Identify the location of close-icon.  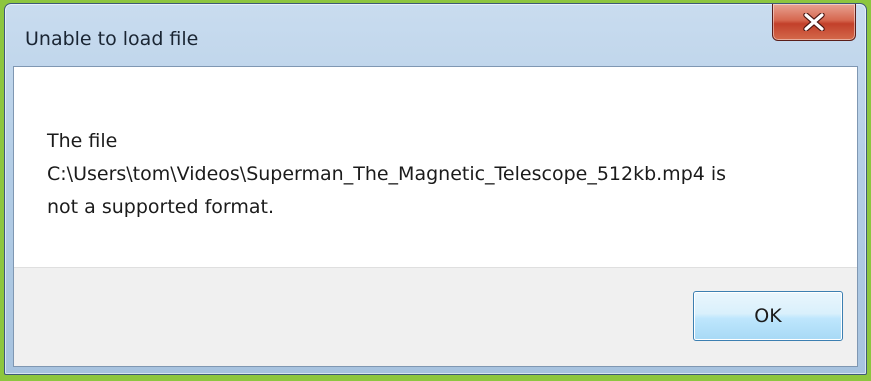
(814, 22).